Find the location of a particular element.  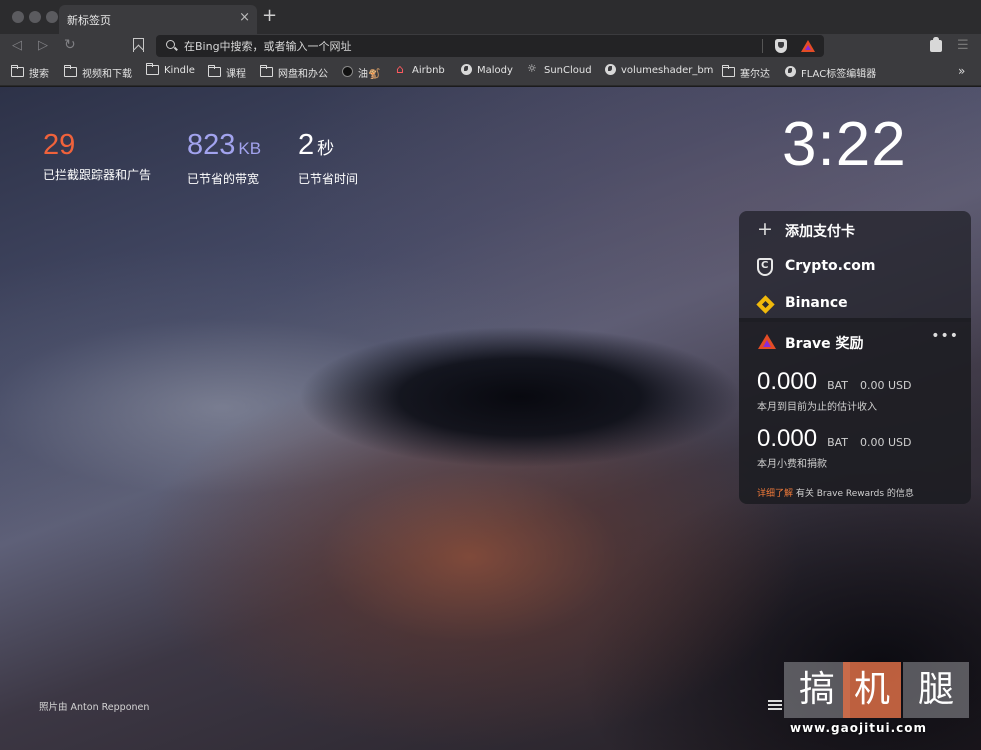

crypto-widget-tab: Crypto.com is located at coordinates (855, 266).